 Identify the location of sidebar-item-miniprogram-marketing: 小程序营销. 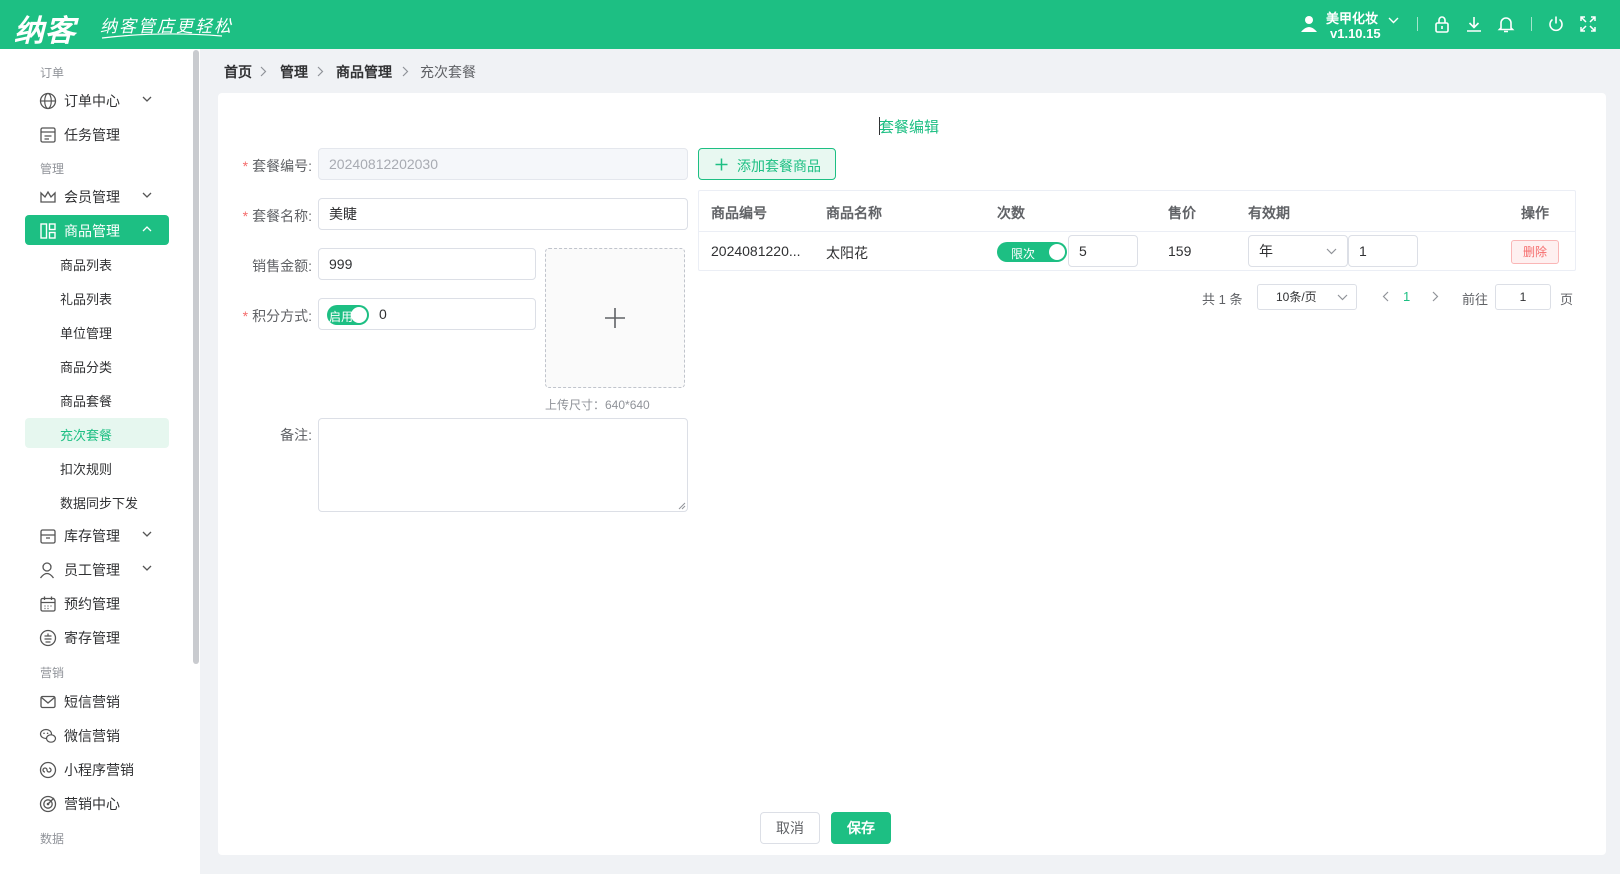
(97, 769).